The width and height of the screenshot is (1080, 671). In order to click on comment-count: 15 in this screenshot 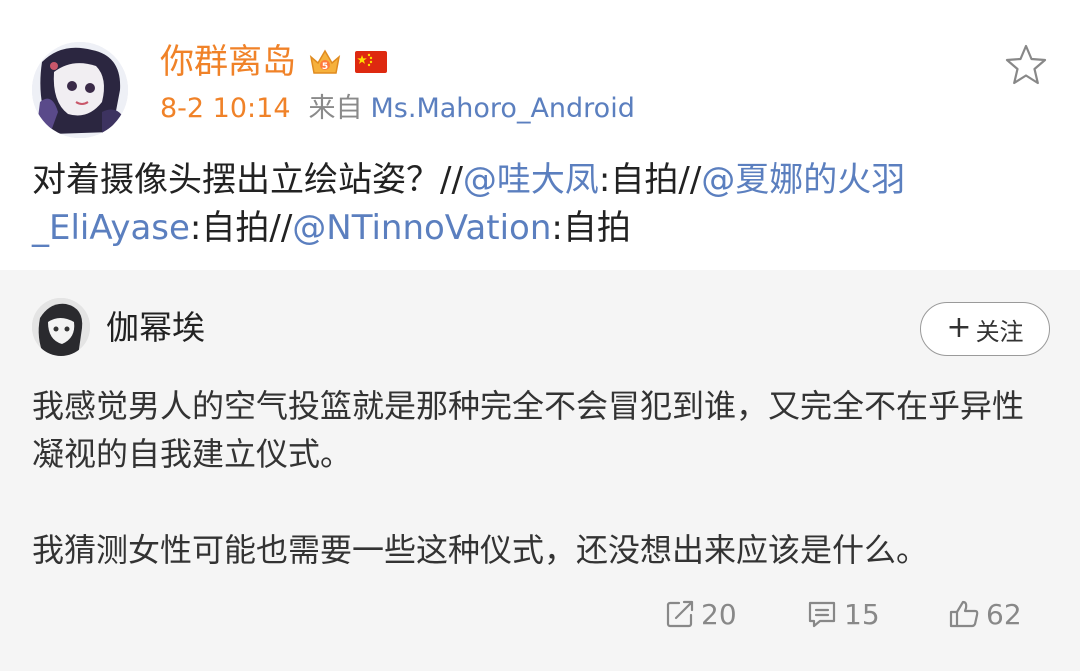, I will do `click(862, 614)`.